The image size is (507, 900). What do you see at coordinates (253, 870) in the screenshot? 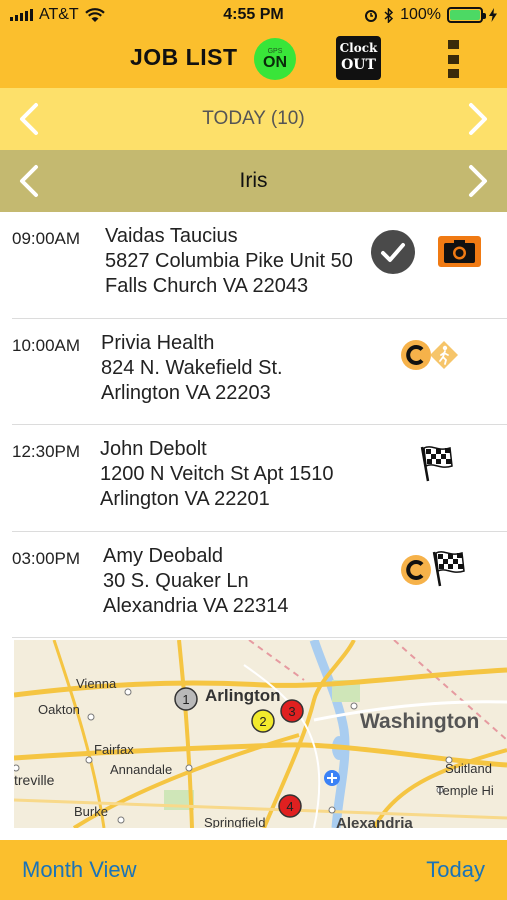
I see `bottom-toolbar: Month View Today` at bounding box center [253, 870].